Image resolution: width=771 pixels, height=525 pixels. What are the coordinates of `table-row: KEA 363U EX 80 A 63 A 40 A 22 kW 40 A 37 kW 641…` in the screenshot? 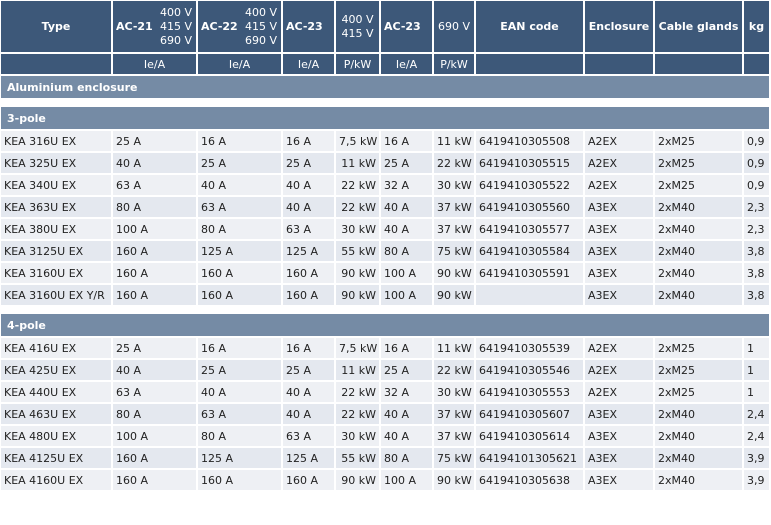 It's located at (385, 207).